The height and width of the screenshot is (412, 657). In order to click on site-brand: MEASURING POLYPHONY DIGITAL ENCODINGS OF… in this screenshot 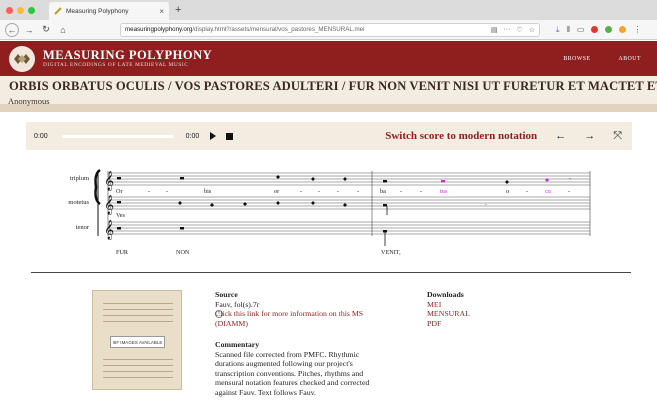, I will do `click(128, 58)`.